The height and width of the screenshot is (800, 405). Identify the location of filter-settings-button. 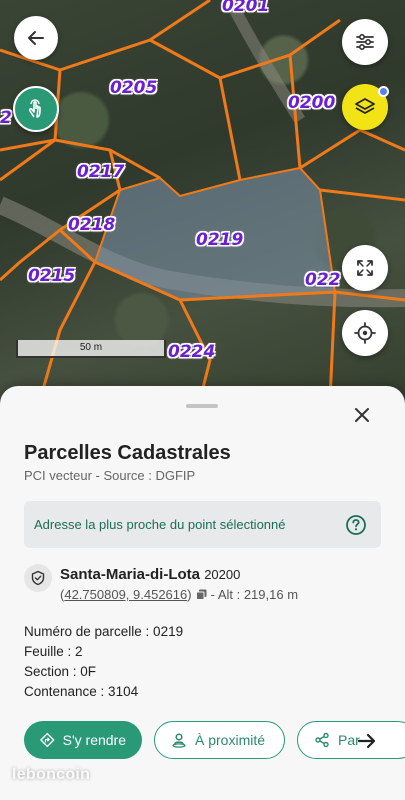
(365, 42).